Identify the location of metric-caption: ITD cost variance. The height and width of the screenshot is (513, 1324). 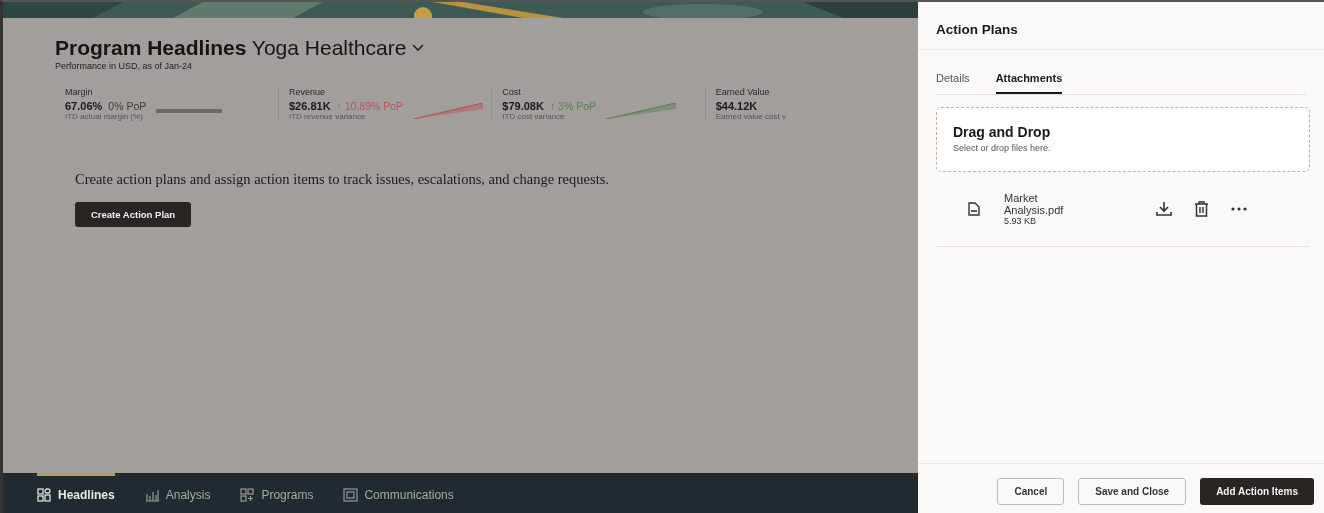
(534, 116).